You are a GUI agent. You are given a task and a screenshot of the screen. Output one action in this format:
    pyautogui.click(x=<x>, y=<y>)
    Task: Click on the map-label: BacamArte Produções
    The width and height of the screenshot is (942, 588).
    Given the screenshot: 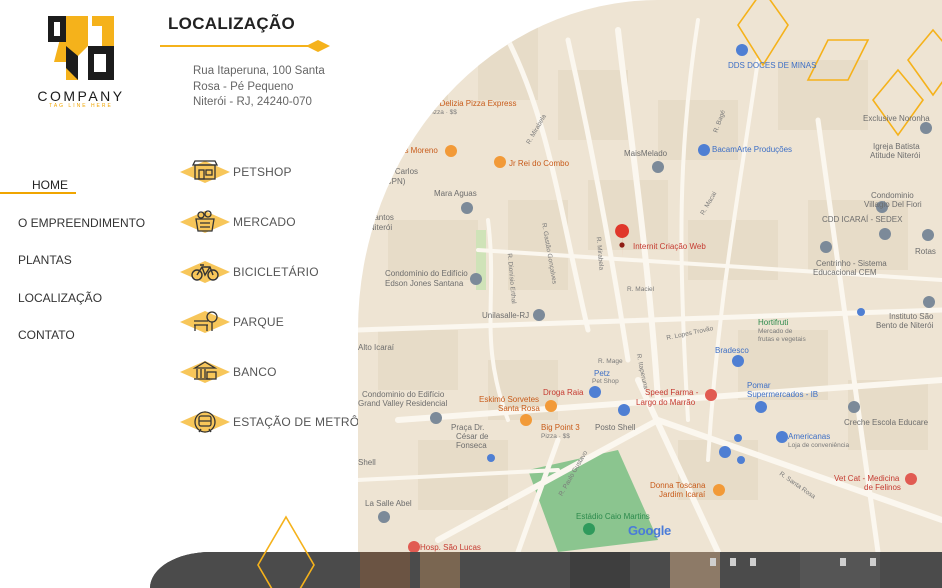 What is the action you would take?
    pyautogui.click(x=752, y=149)
    